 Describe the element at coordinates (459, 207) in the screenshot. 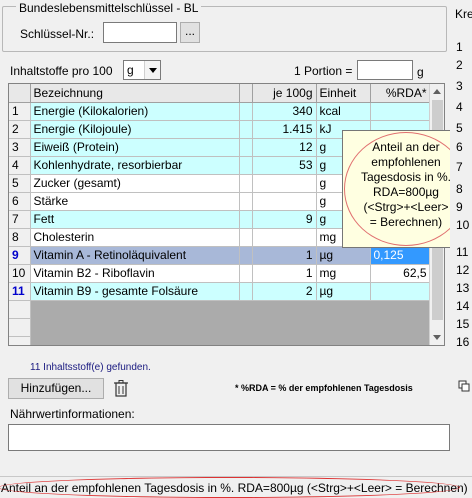

I see `right-row-number: 9` at that location.